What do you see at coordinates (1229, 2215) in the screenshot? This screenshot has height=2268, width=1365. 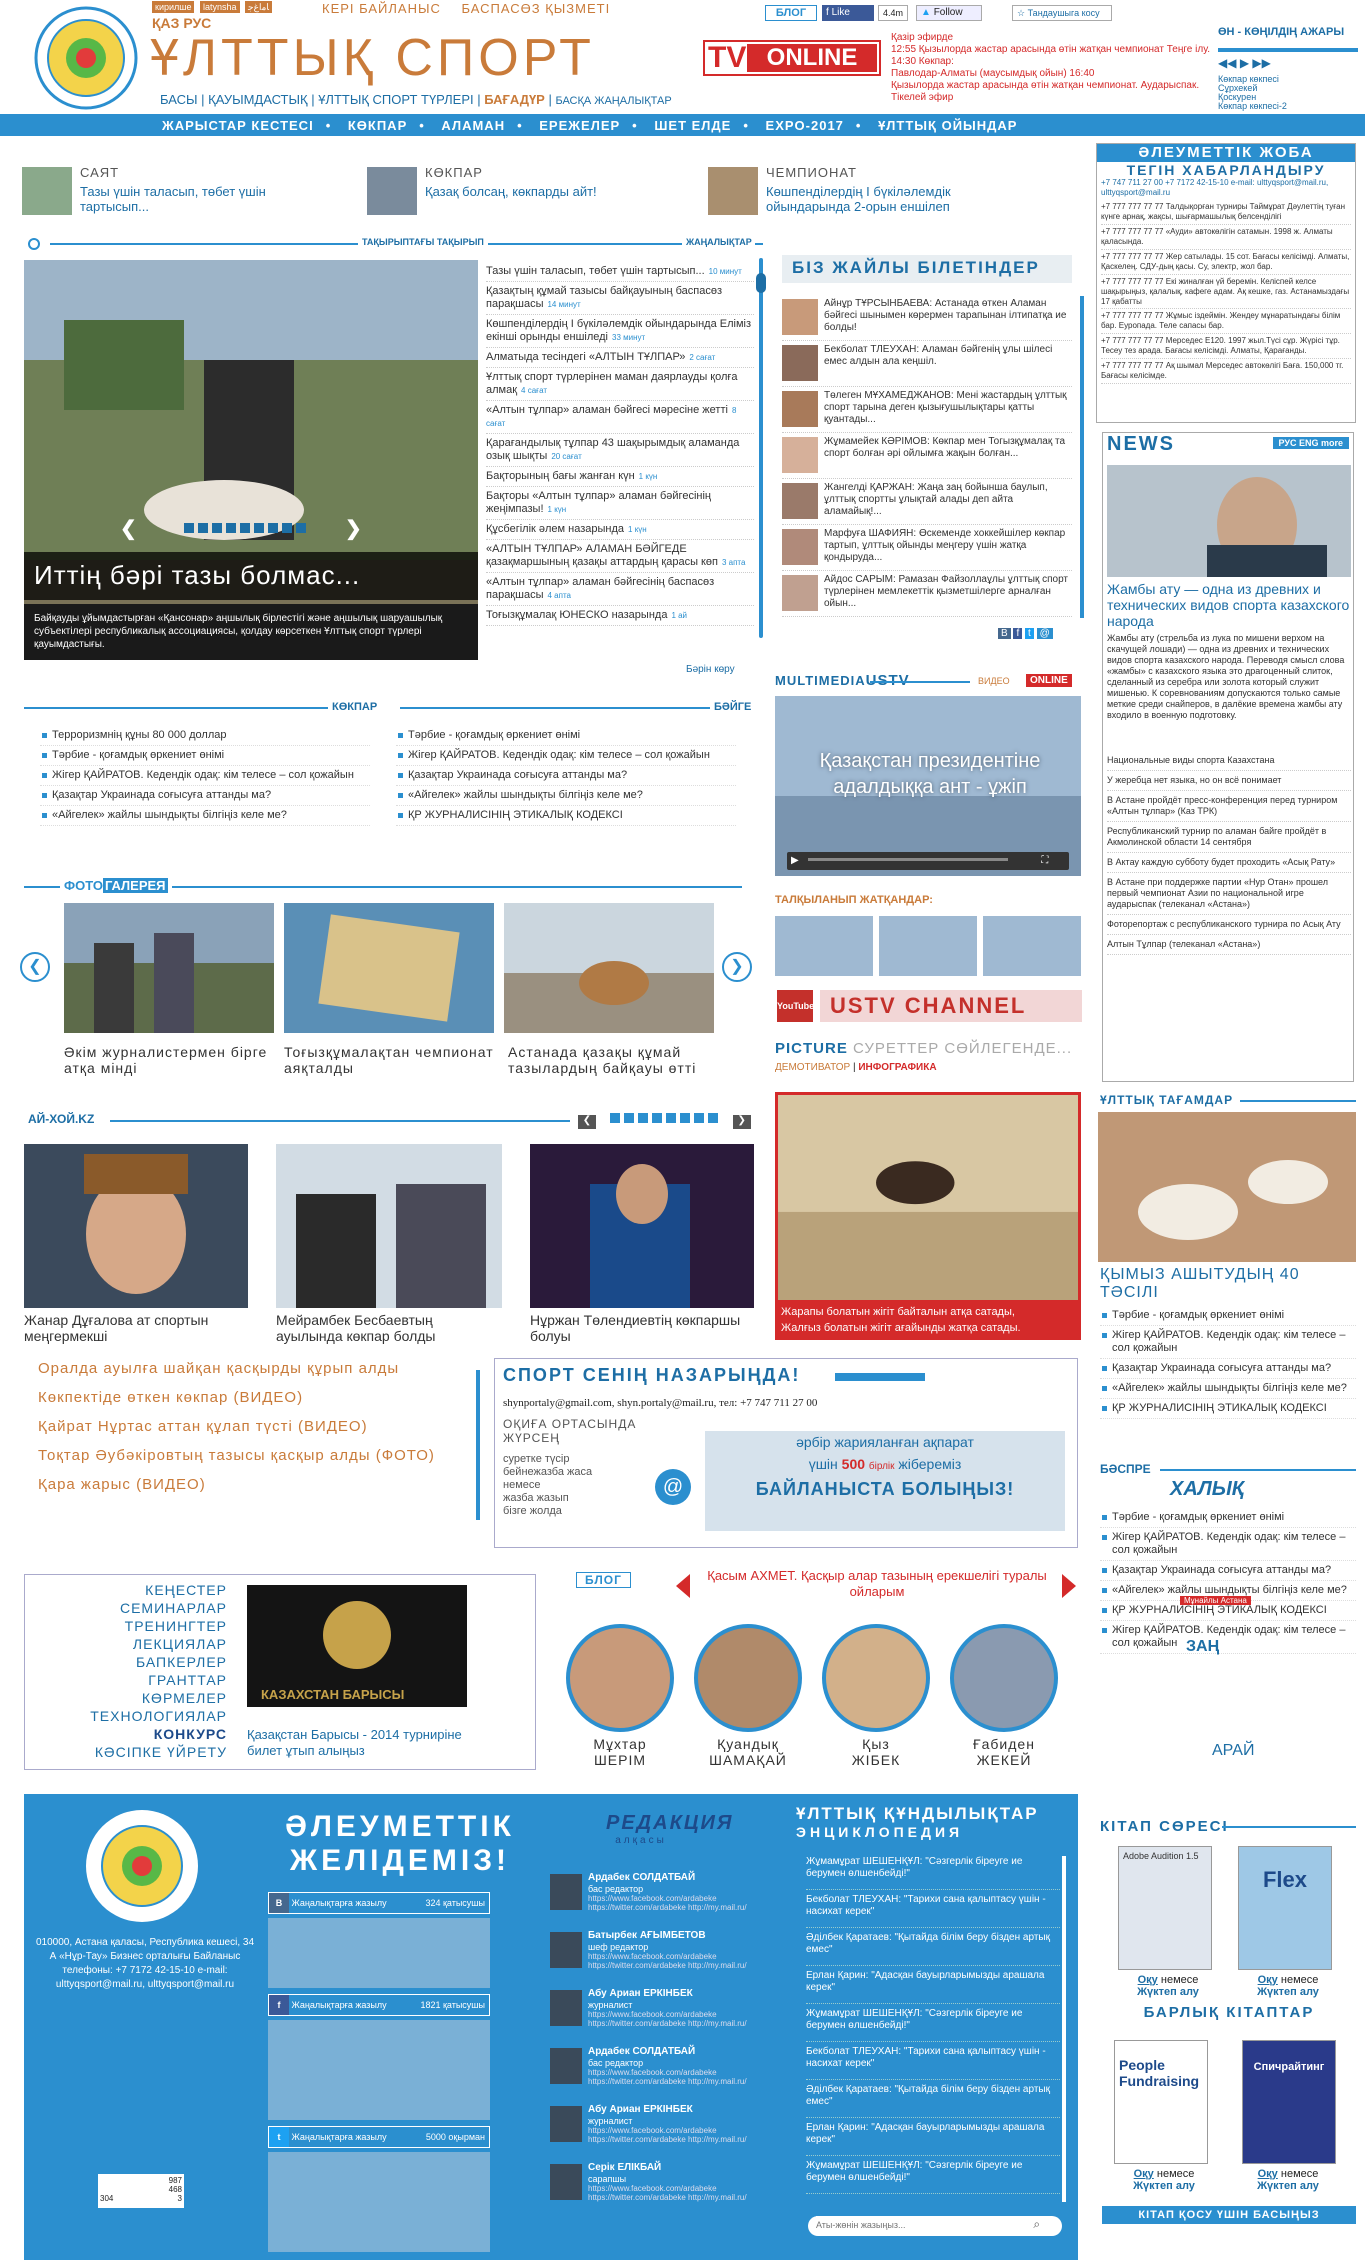 I see `add-book-button: КІТАП ҚОСУ ҮШІН БАСЫҢЫЗ` at bounding box center [1229, 2215].